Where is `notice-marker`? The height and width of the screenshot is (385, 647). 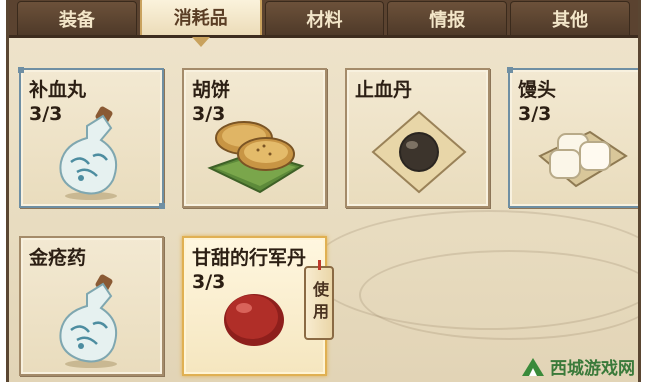 notice-marker is located at coordinates (319, 265).